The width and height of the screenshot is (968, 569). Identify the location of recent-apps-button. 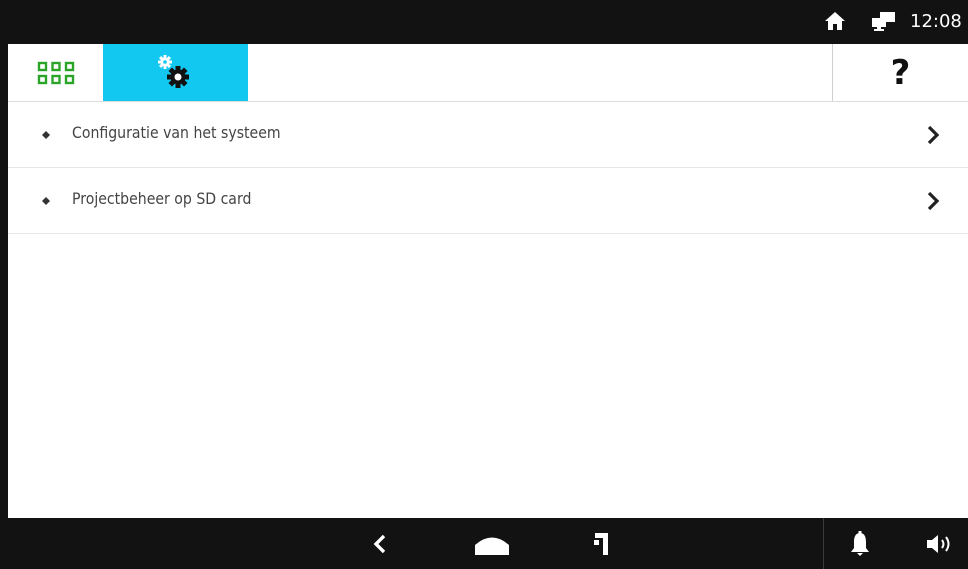
(604, 543).